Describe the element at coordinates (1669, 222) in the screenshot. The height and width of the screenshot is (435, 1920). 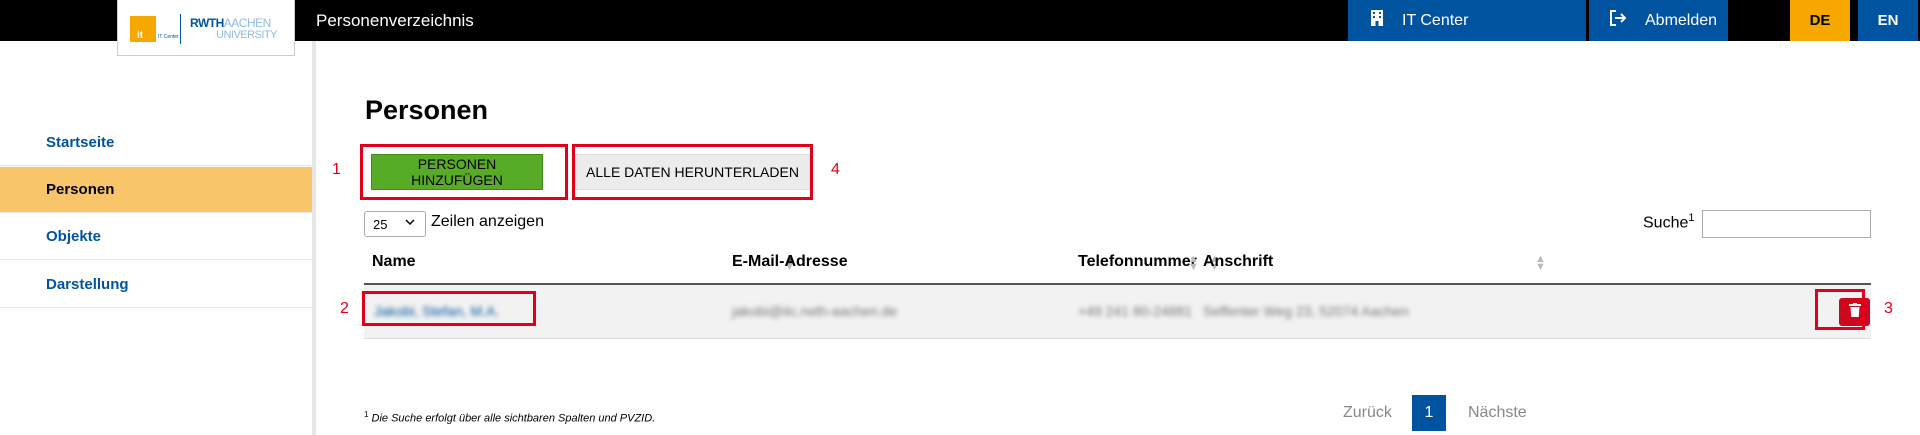
I see `search-label: Suche1` at that location.